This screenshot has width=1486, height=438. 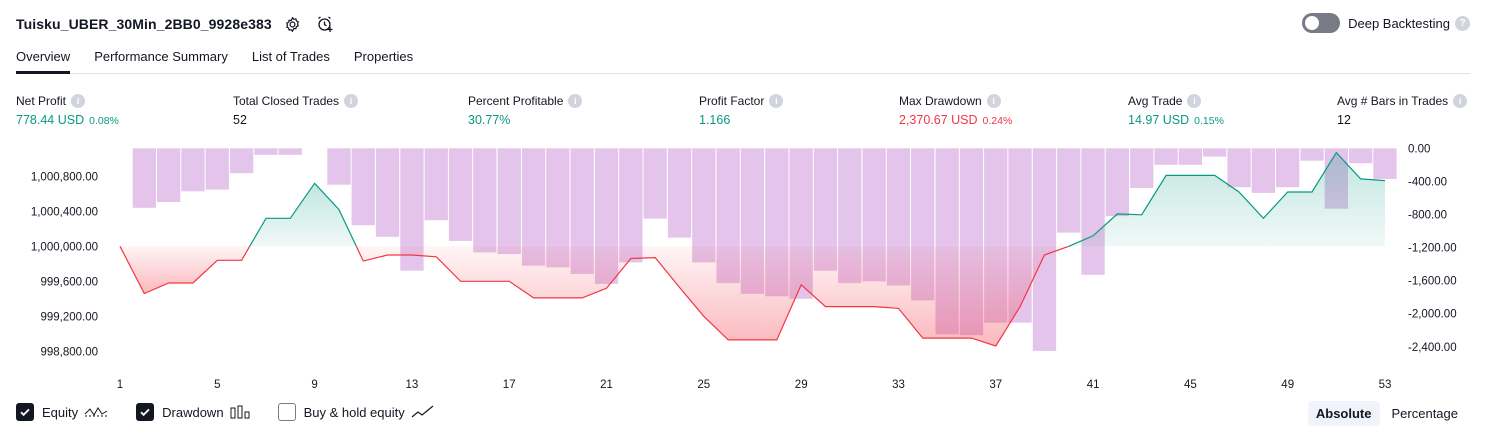 I want to click on metric-label: Avg # Bars in Trades, so click(x=1393, y=101).